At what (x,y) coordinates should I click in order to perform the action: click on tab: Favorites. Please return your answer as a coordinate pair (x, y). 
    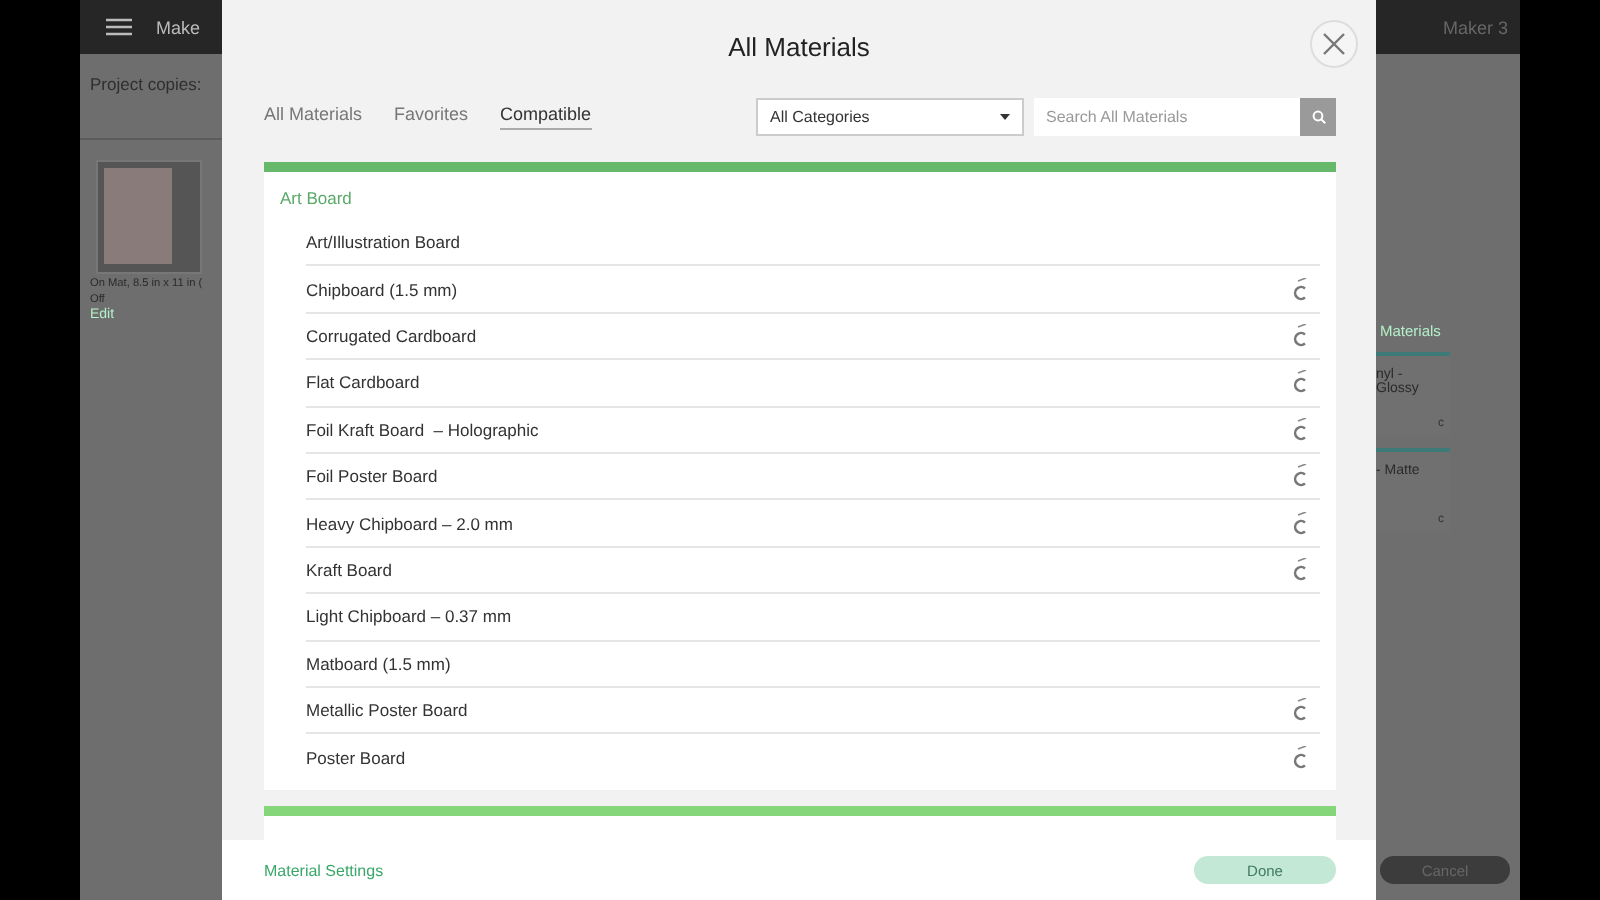
    Looking at the image, I should click on (431, 116).